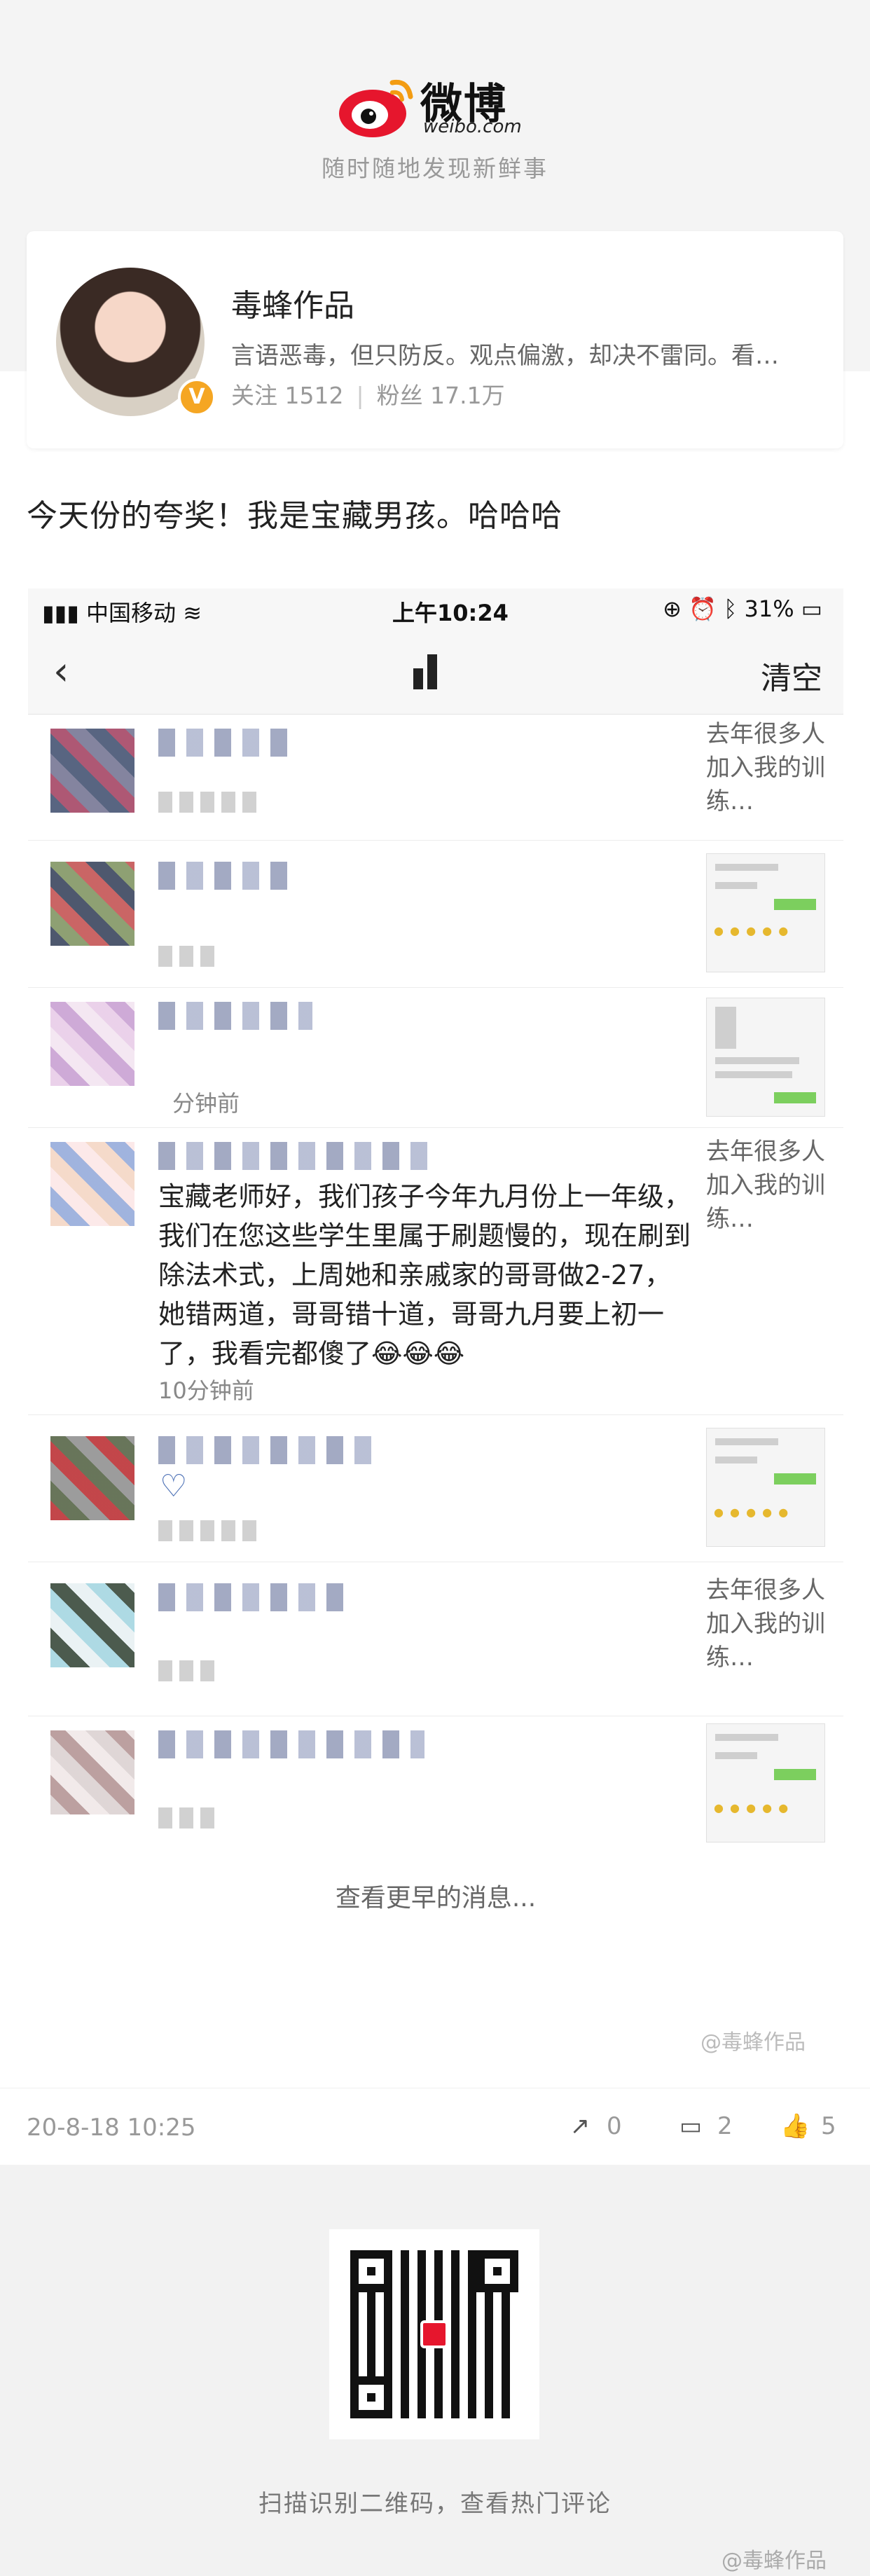  Describe the element at coordinates (734, 608) in the screenshot. I see `bluetooth-icon: ᛒ` at that location.